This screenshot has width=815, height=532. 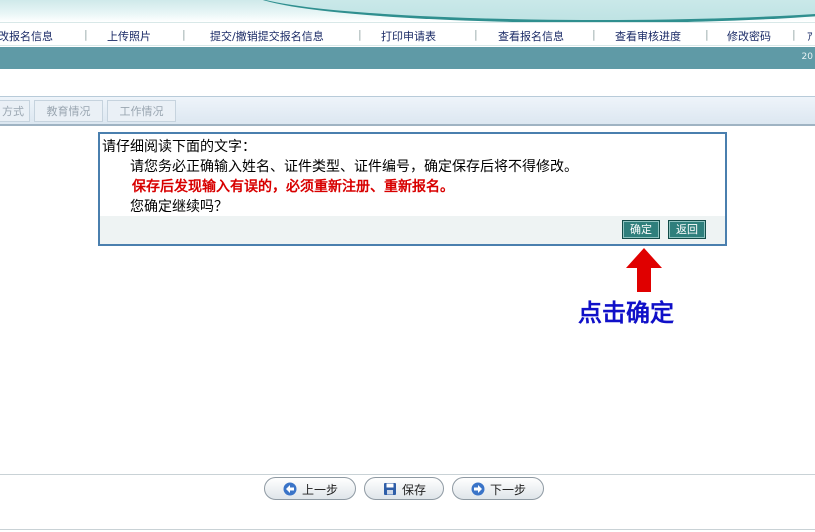 What do you see at coordinates (320, 490) in the screenshot?
I see `prev-step-label: 上一步` at bounding box center [320, 490].